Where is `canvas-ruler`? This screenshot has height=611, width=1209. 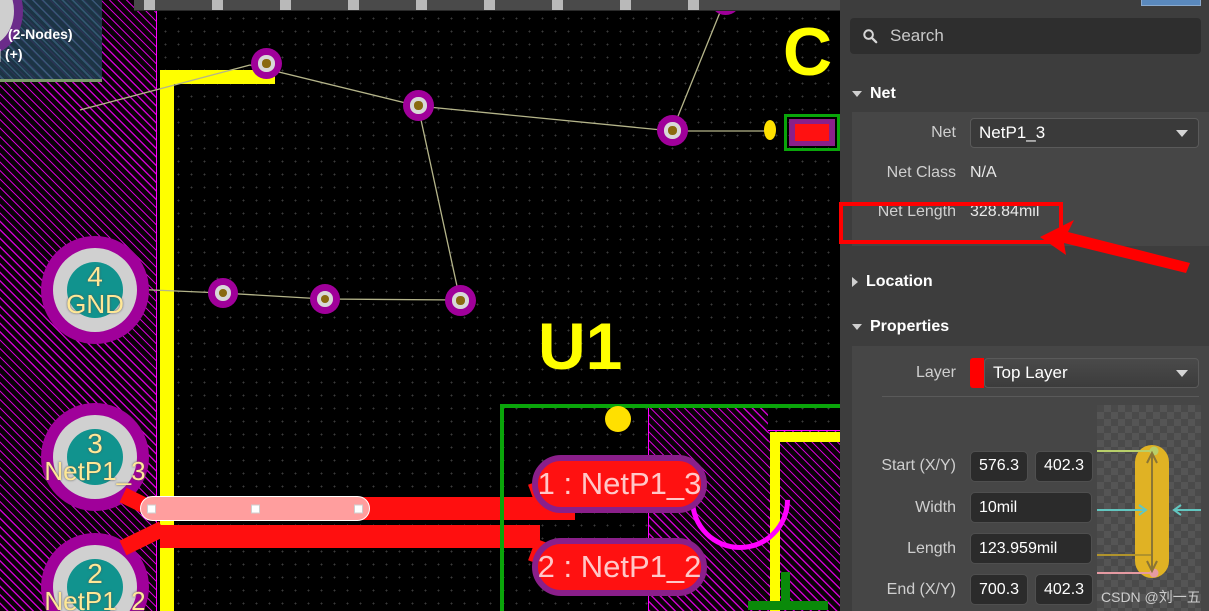
canvas-ruler is located at coordinates (487, 5).